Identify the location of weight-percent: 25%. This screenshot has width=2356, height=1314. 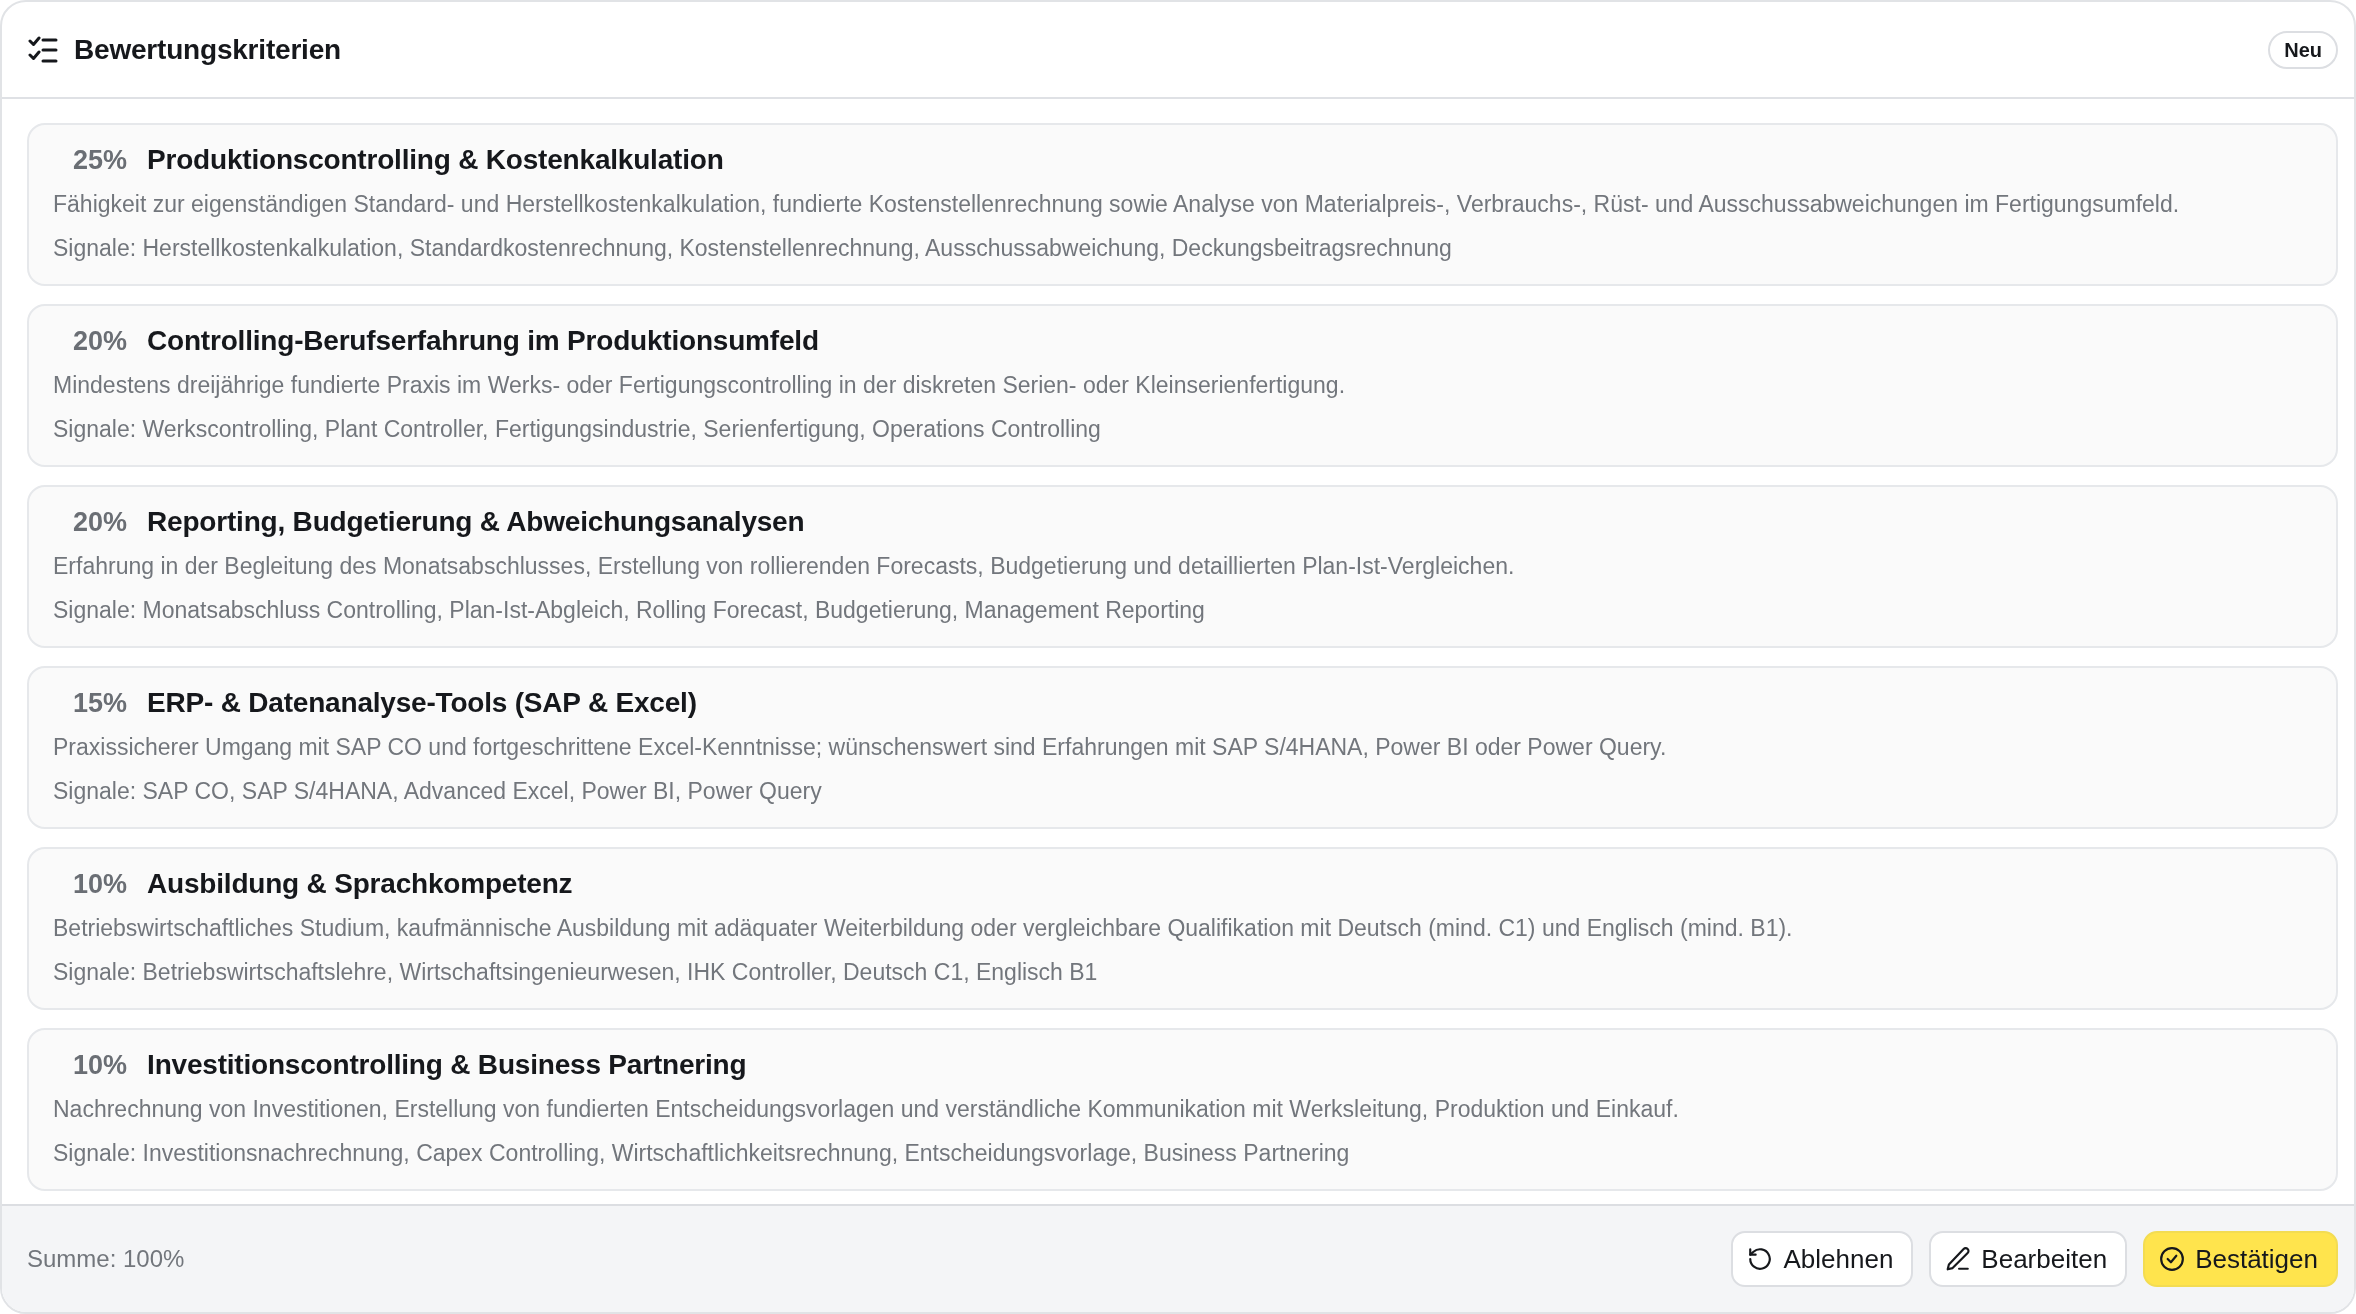
(100, 160).